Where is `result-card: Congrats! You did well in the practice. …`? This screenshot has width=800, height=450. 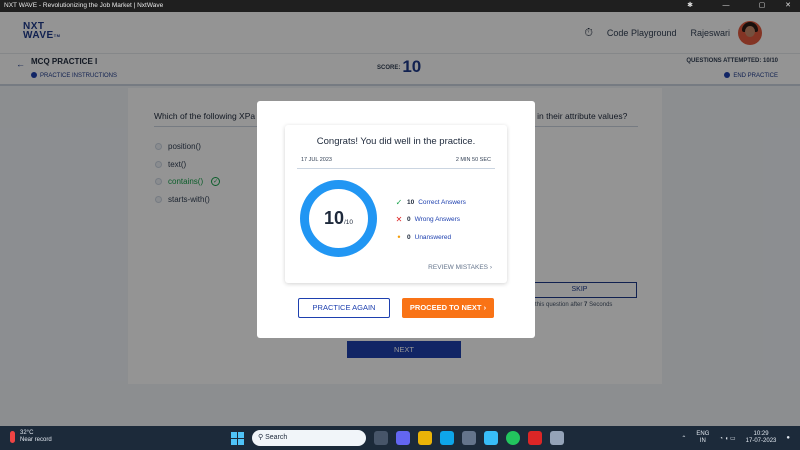 result-card: Congrats! You did well in the practice. … is located at coordinates (396, 204).